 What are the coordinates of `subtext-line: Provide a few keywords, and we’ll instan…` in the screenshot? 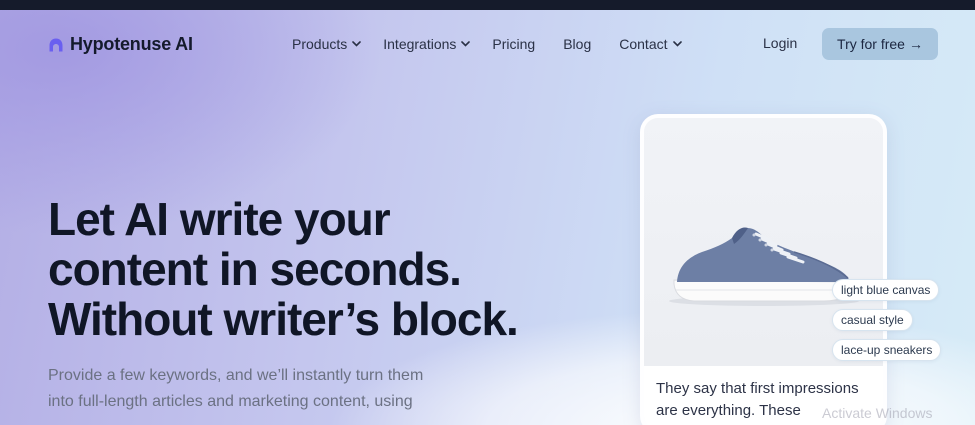 It's located at (236, 375).